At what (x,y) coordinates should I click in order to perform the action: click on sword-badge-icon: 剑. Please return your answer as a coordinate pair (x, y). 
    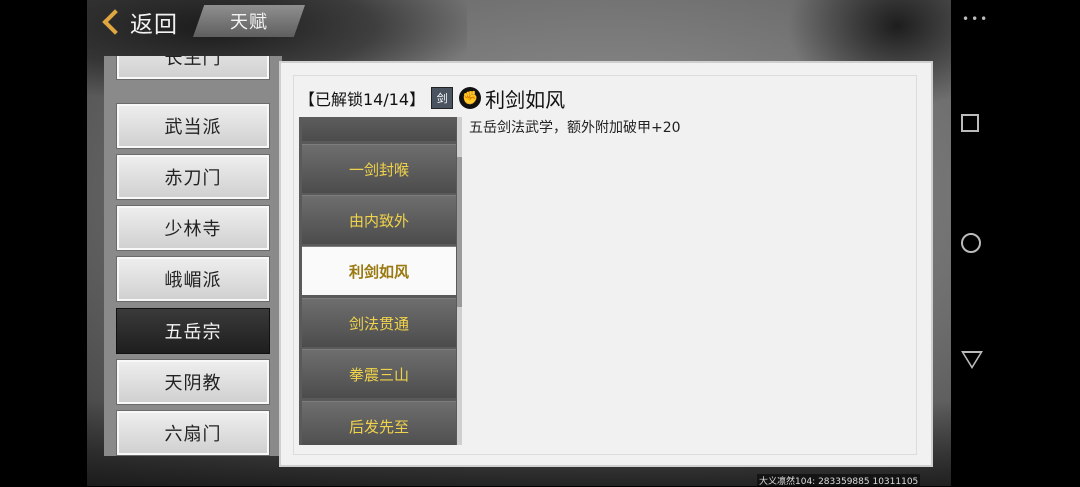
    Looking at the image, I should click on (442, 98).